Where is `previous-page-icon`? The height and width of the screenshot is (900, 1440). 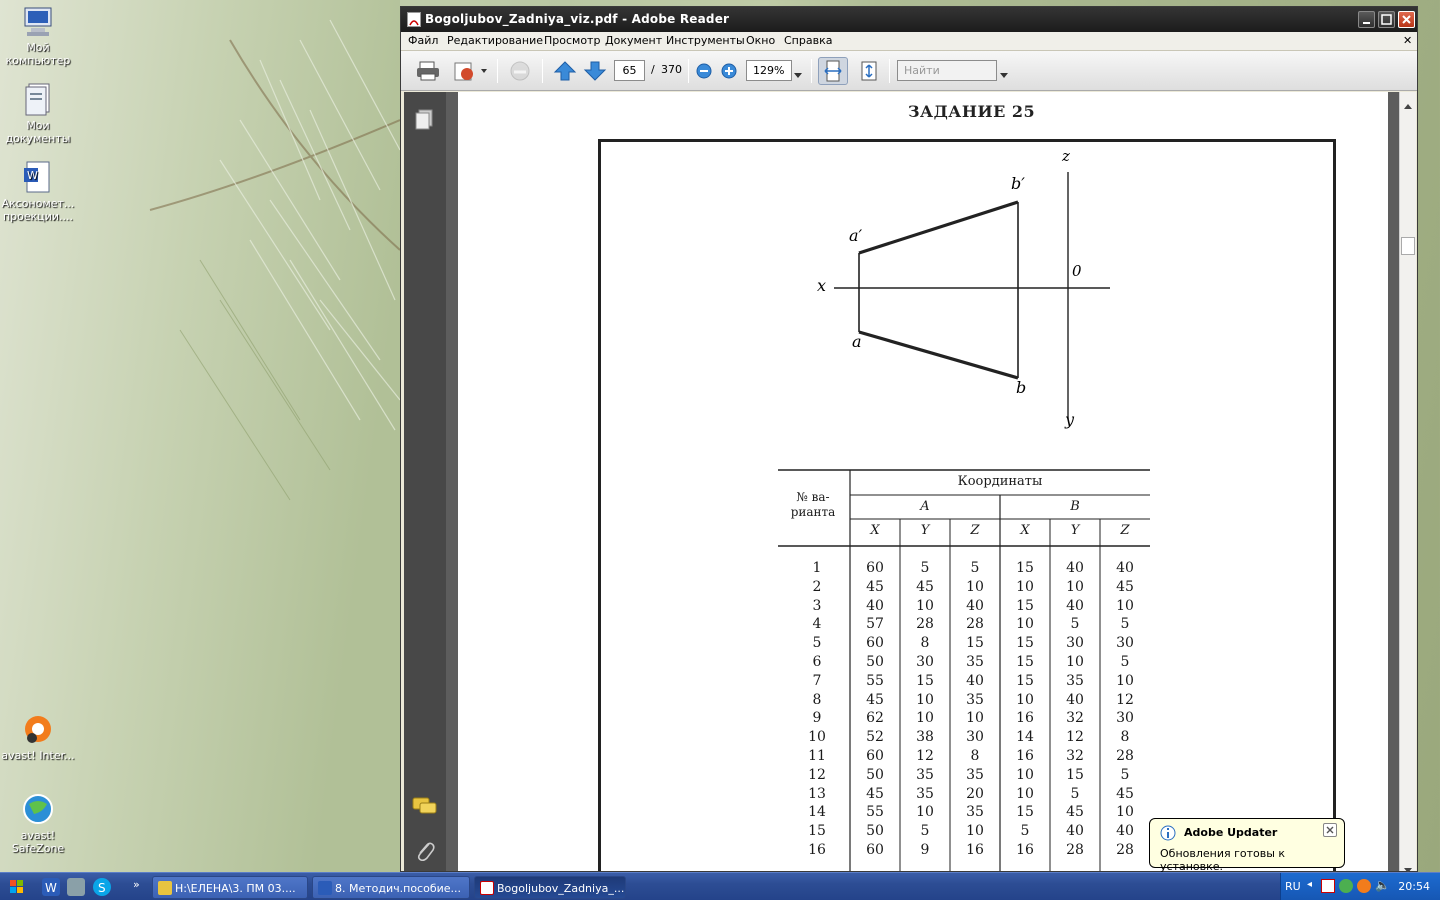
previous-page-icon is located at coordinates (565, 71).